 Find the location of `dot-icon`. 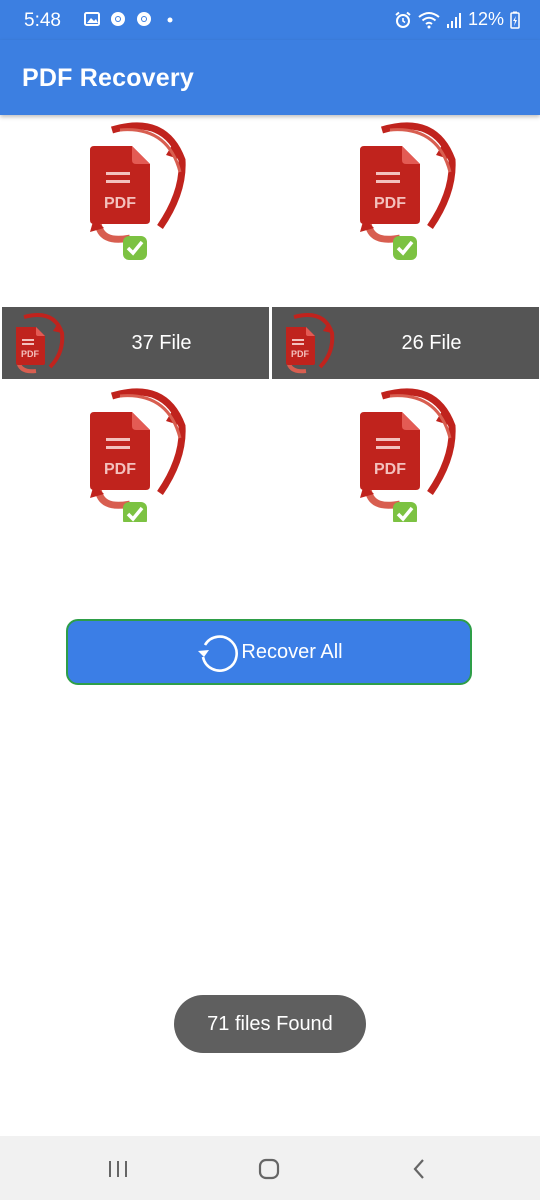

dot-icon is located at coordinates (170, 20).